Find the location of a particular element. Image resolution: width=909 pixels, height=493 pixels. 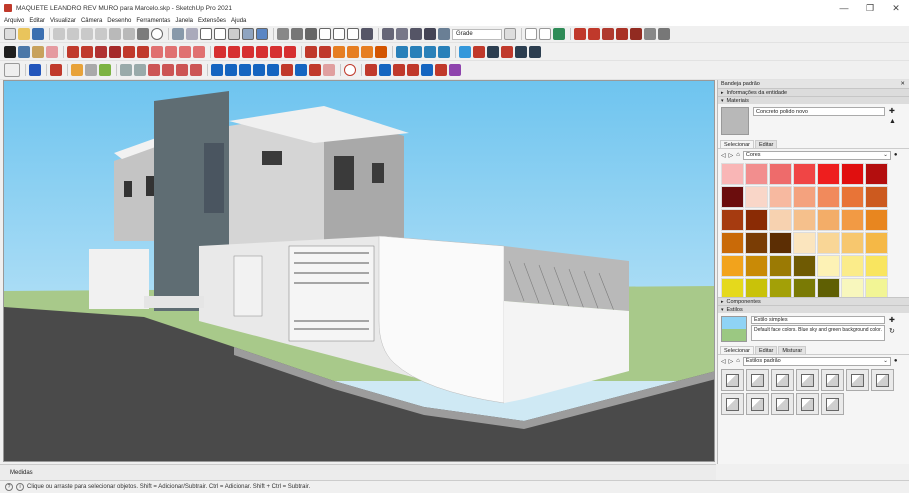

dropdown-arrow-icon is located at coordinates (510, 34).